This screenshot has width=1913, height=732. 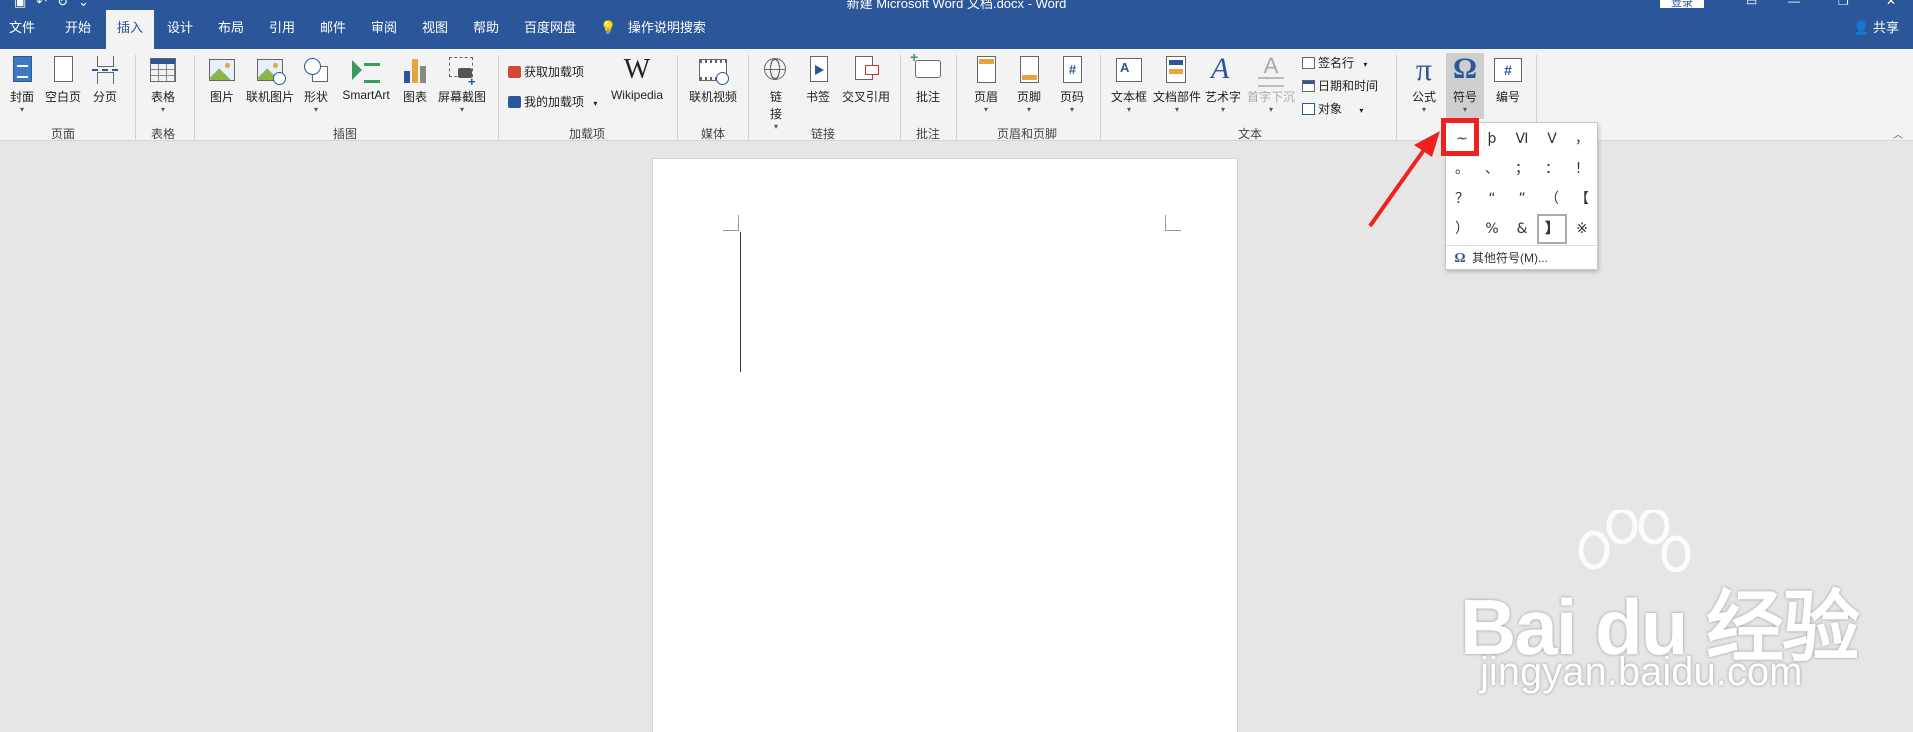 What do you see at coordinates (1898, 133) in the screenshot?
I see `collapse-ribbon-icon: ︿` at bounding box center [1898, 133].